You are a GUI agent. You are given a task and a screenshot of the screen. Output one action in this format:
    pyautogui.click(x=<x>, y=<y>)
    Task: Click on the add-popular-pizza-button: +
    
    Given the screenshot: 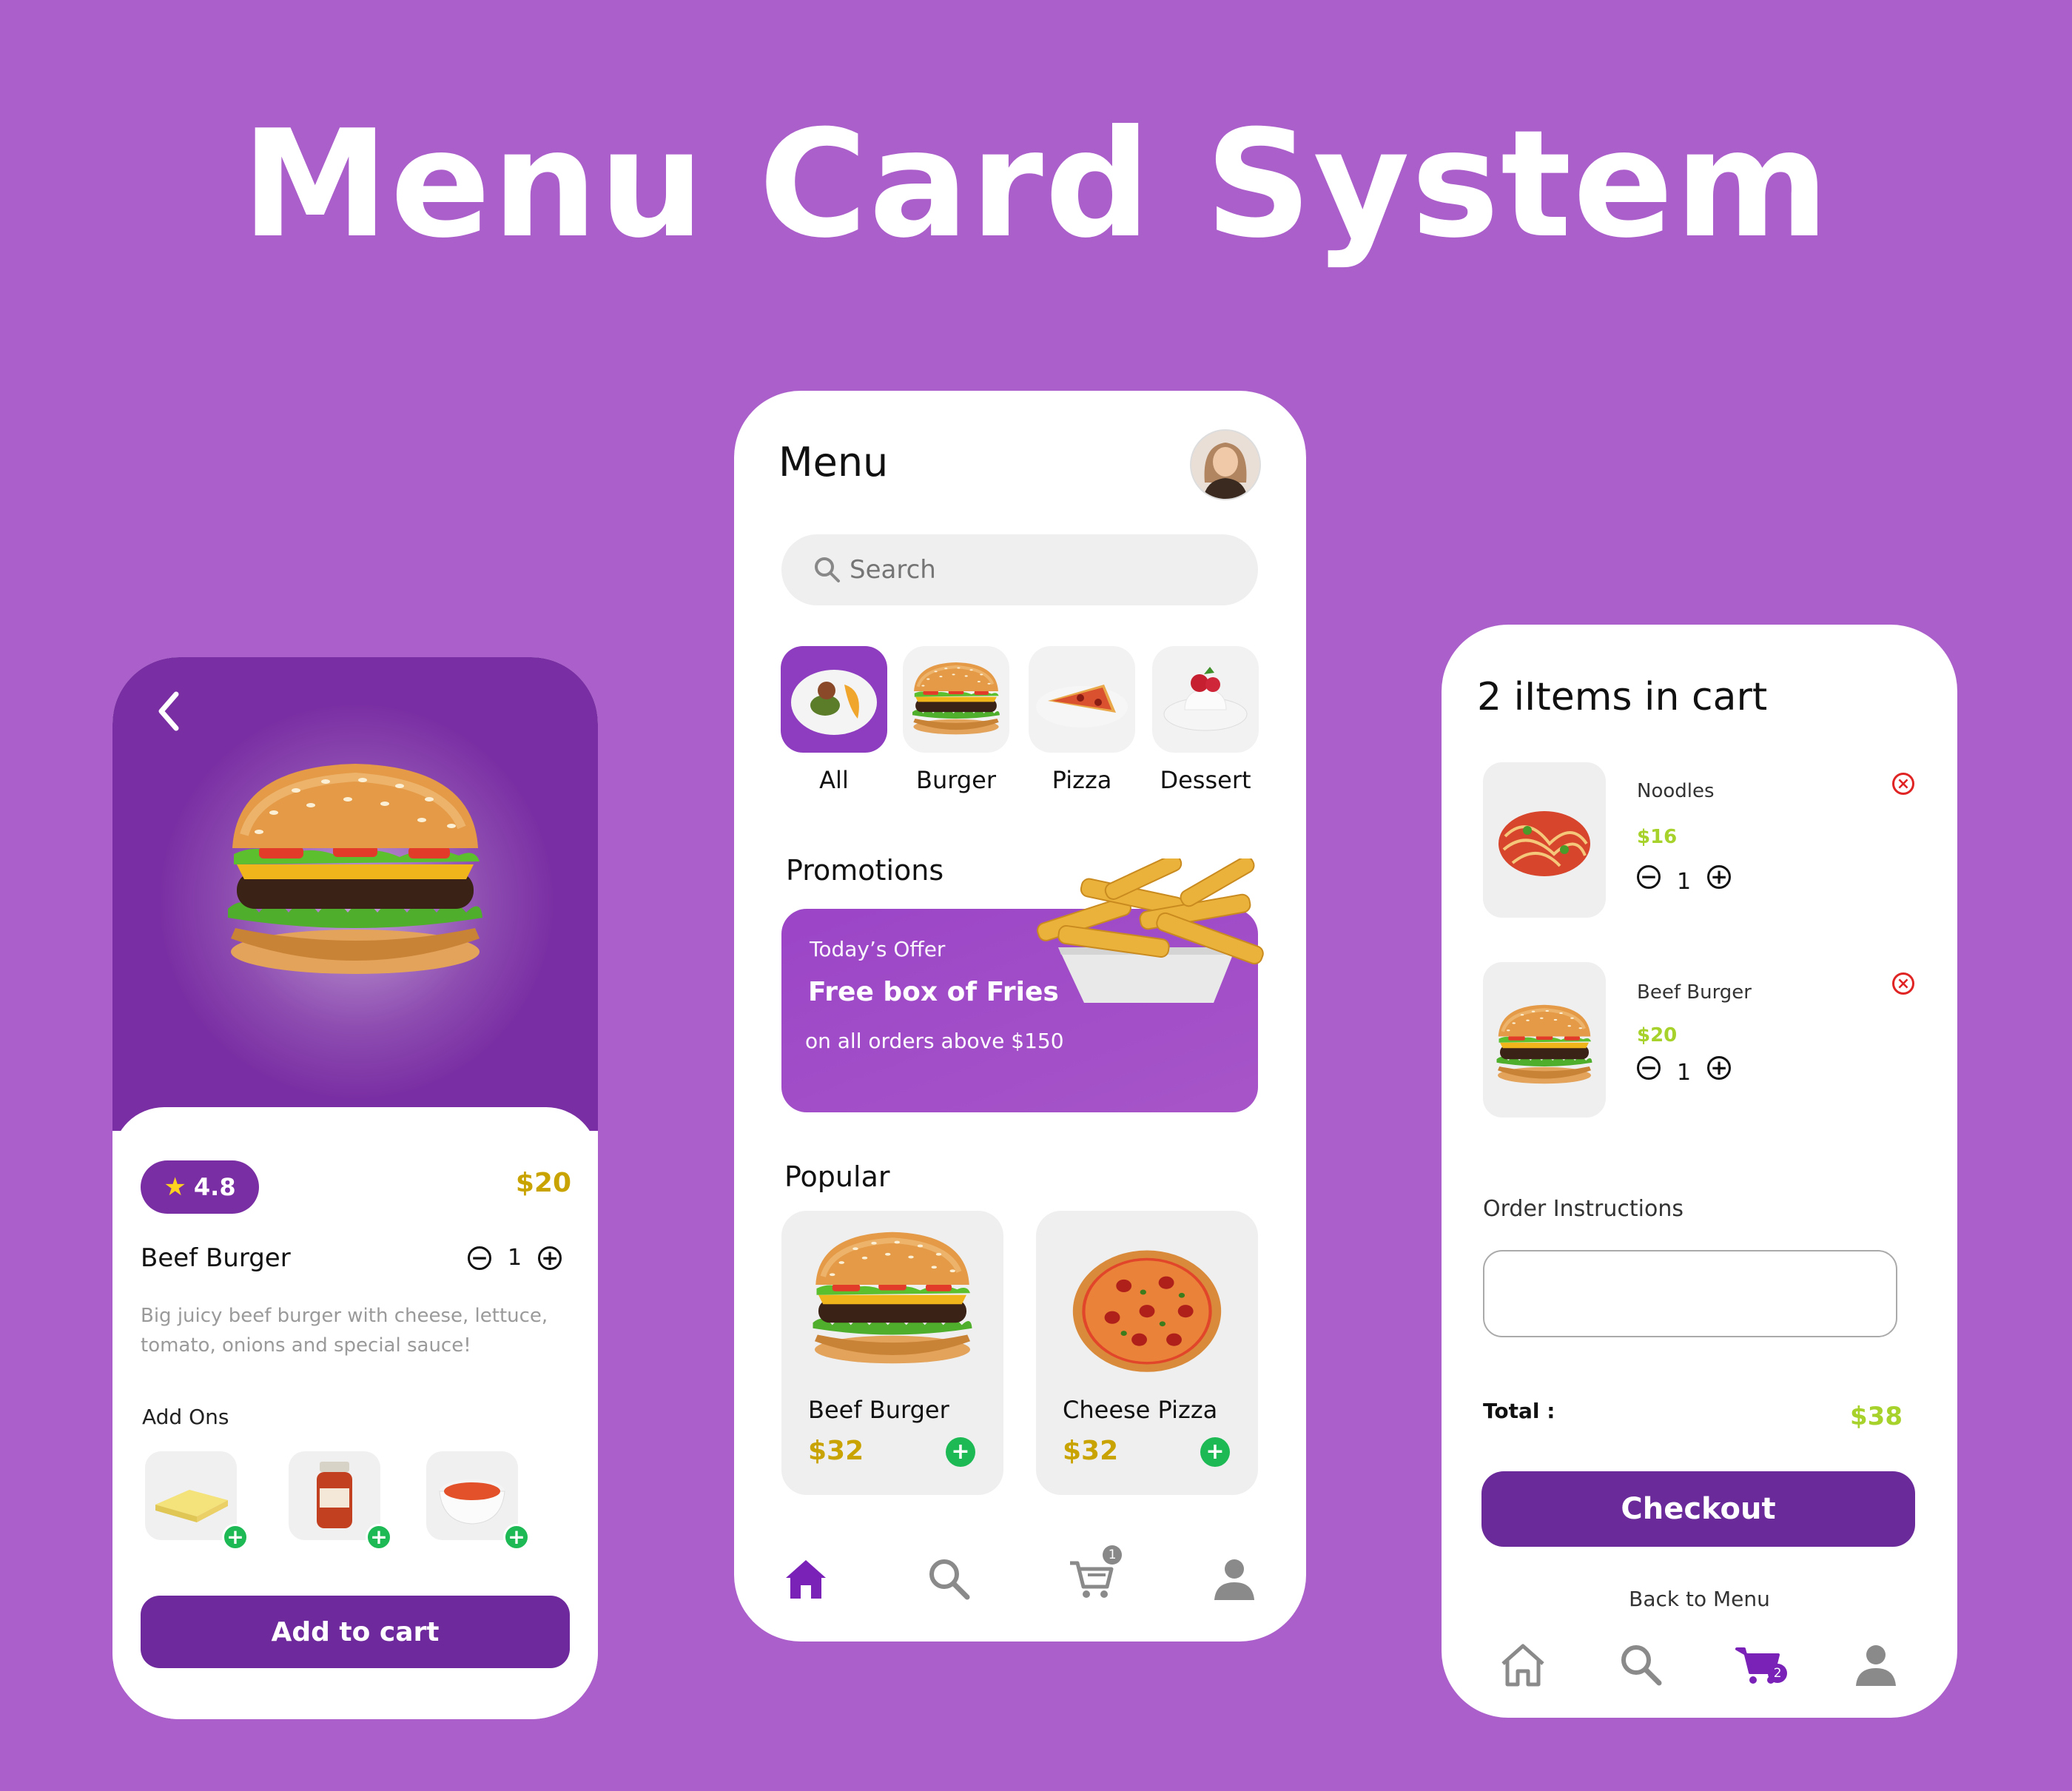 What is the action you would take?
    pyautogui.click(x=1215, y=1452)
    